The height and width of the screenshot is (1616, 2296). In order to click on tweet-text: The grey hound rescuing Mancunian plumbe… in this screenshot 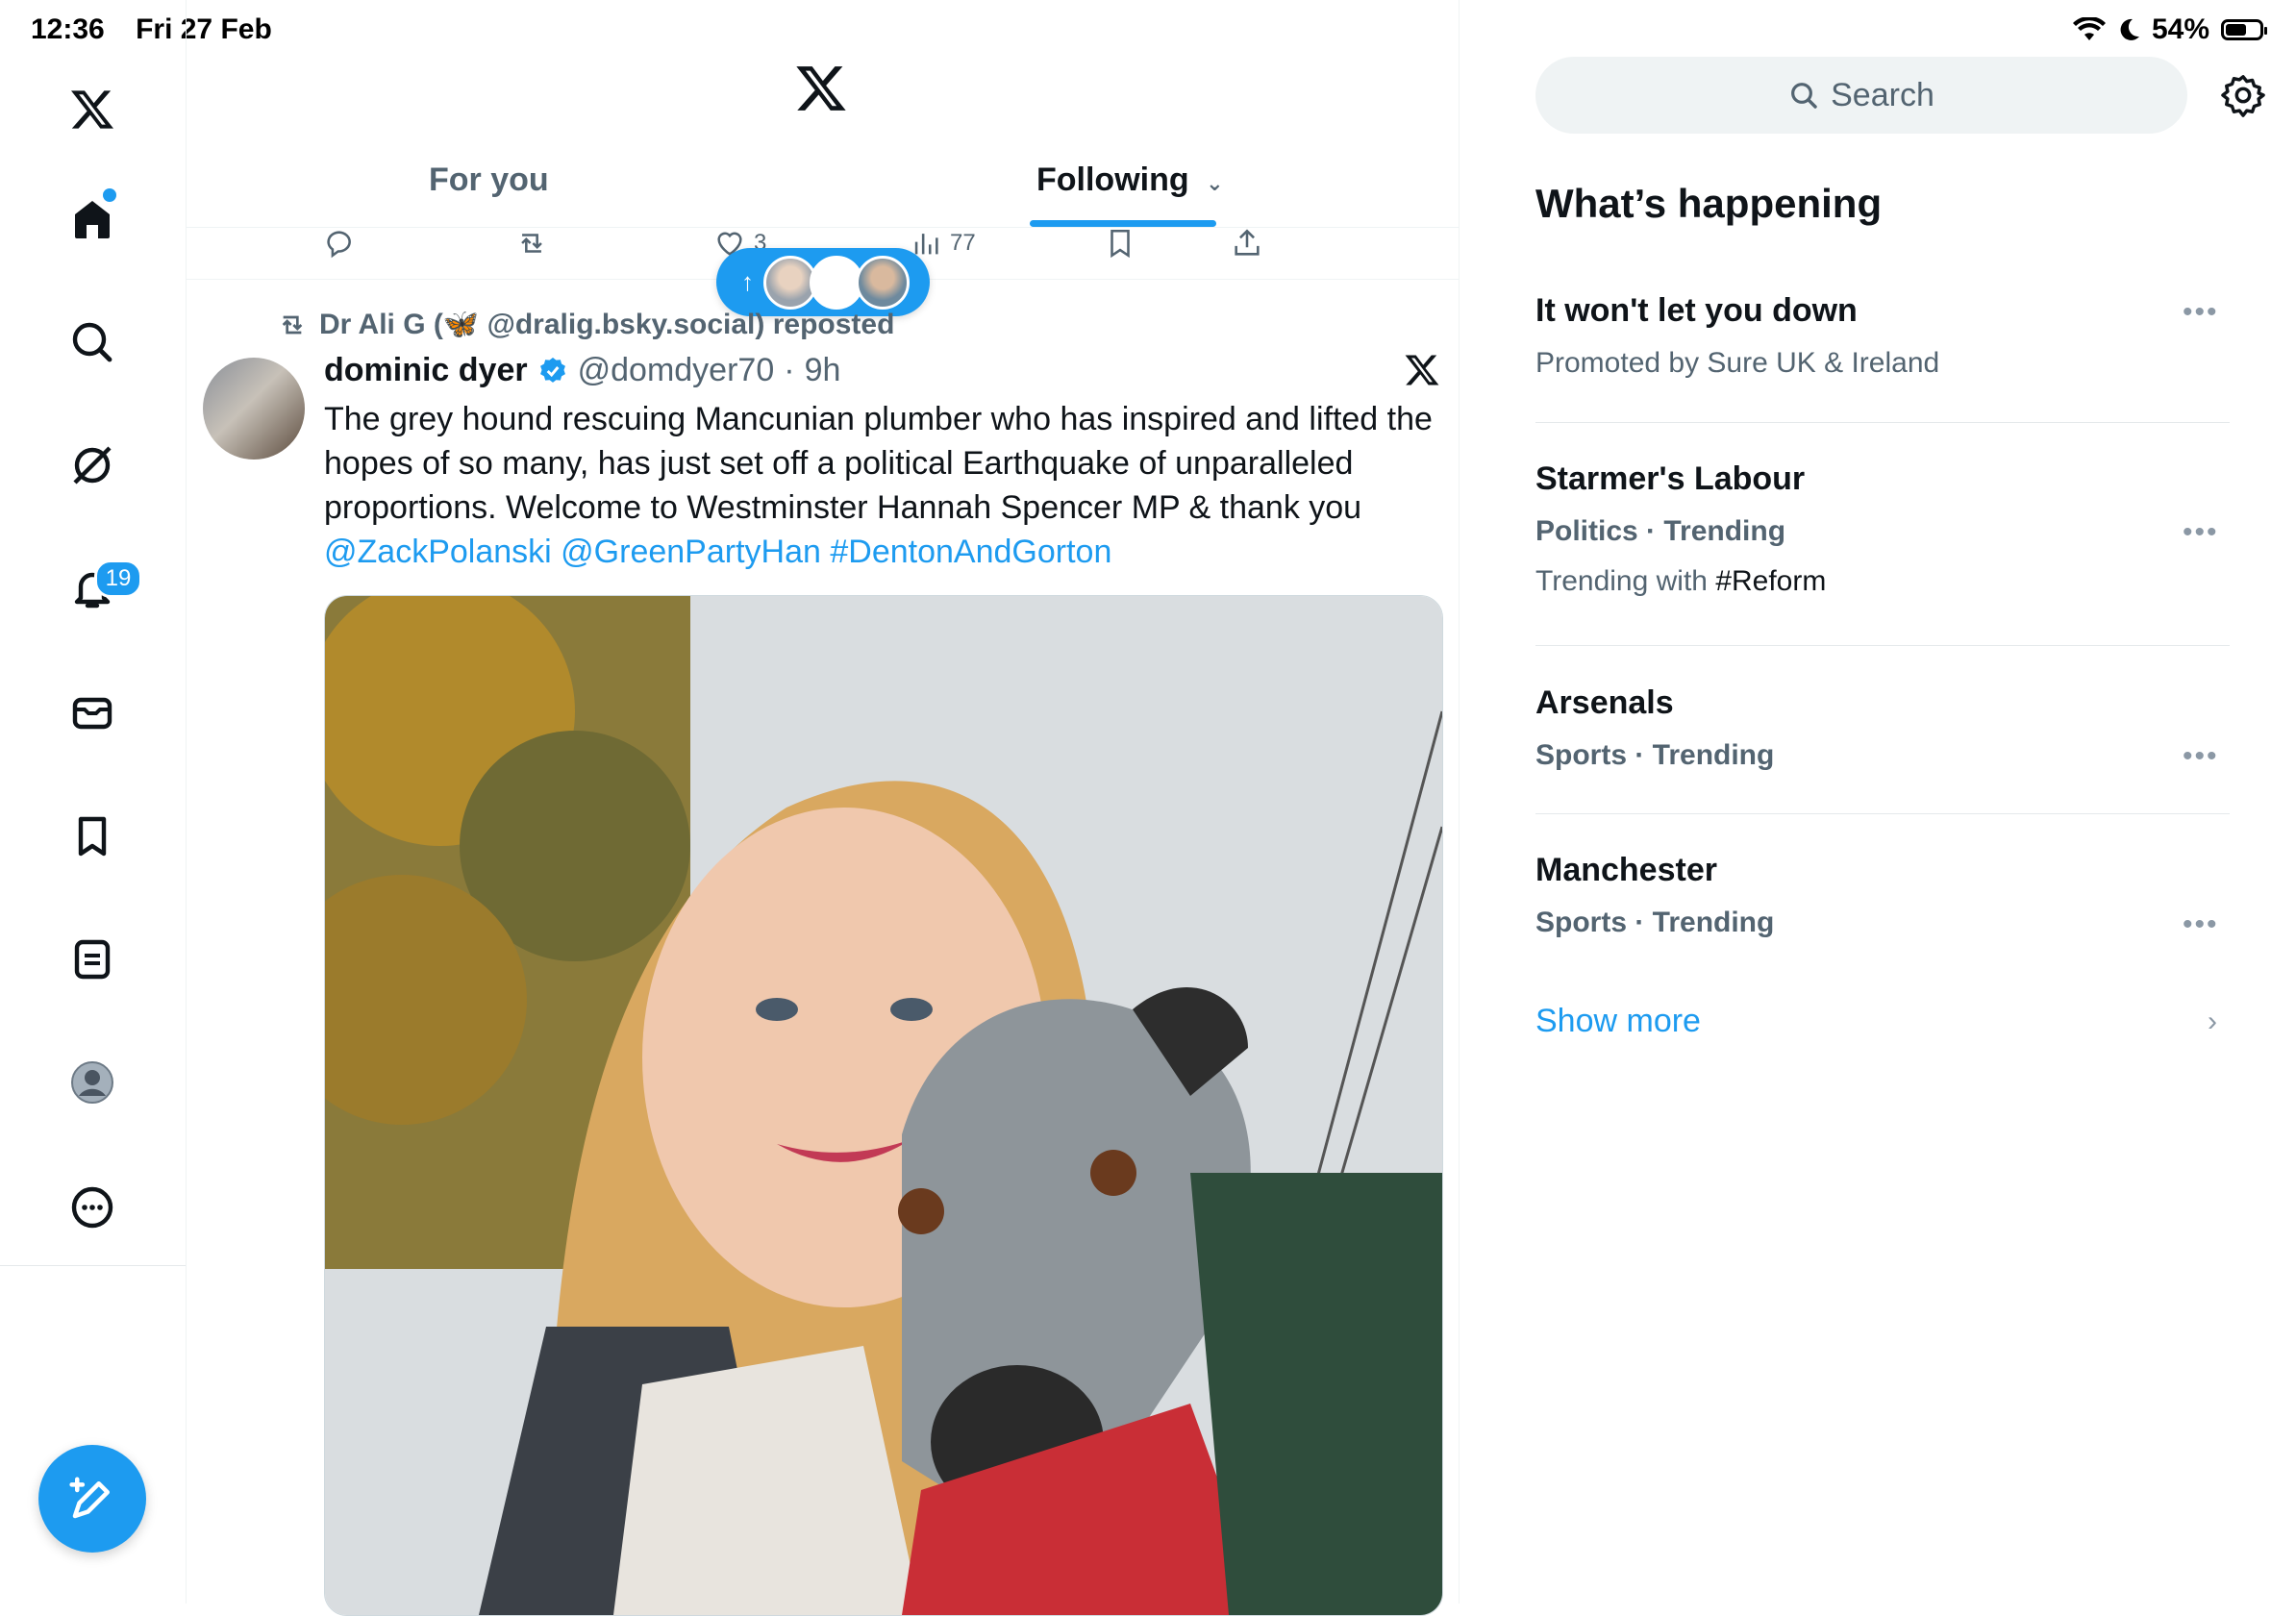, I will do `click(885, 485)`.